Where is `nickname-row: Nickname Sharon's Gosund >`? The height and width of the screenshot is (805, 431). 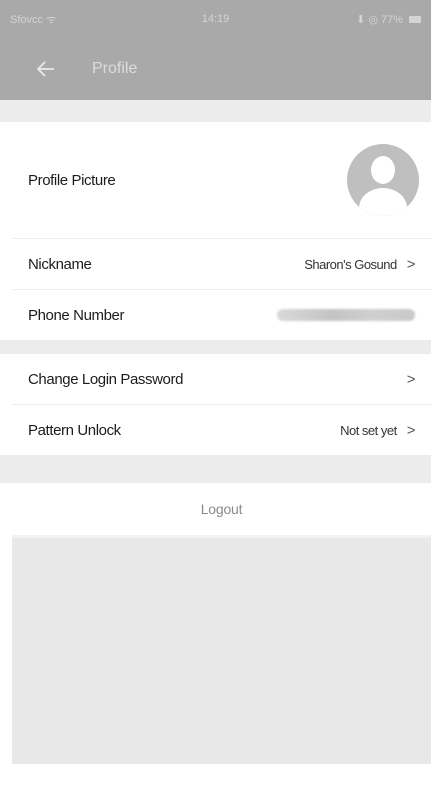
nickname-row: Nickname Sharon's Gosund > is located at coordinates (221, 264).